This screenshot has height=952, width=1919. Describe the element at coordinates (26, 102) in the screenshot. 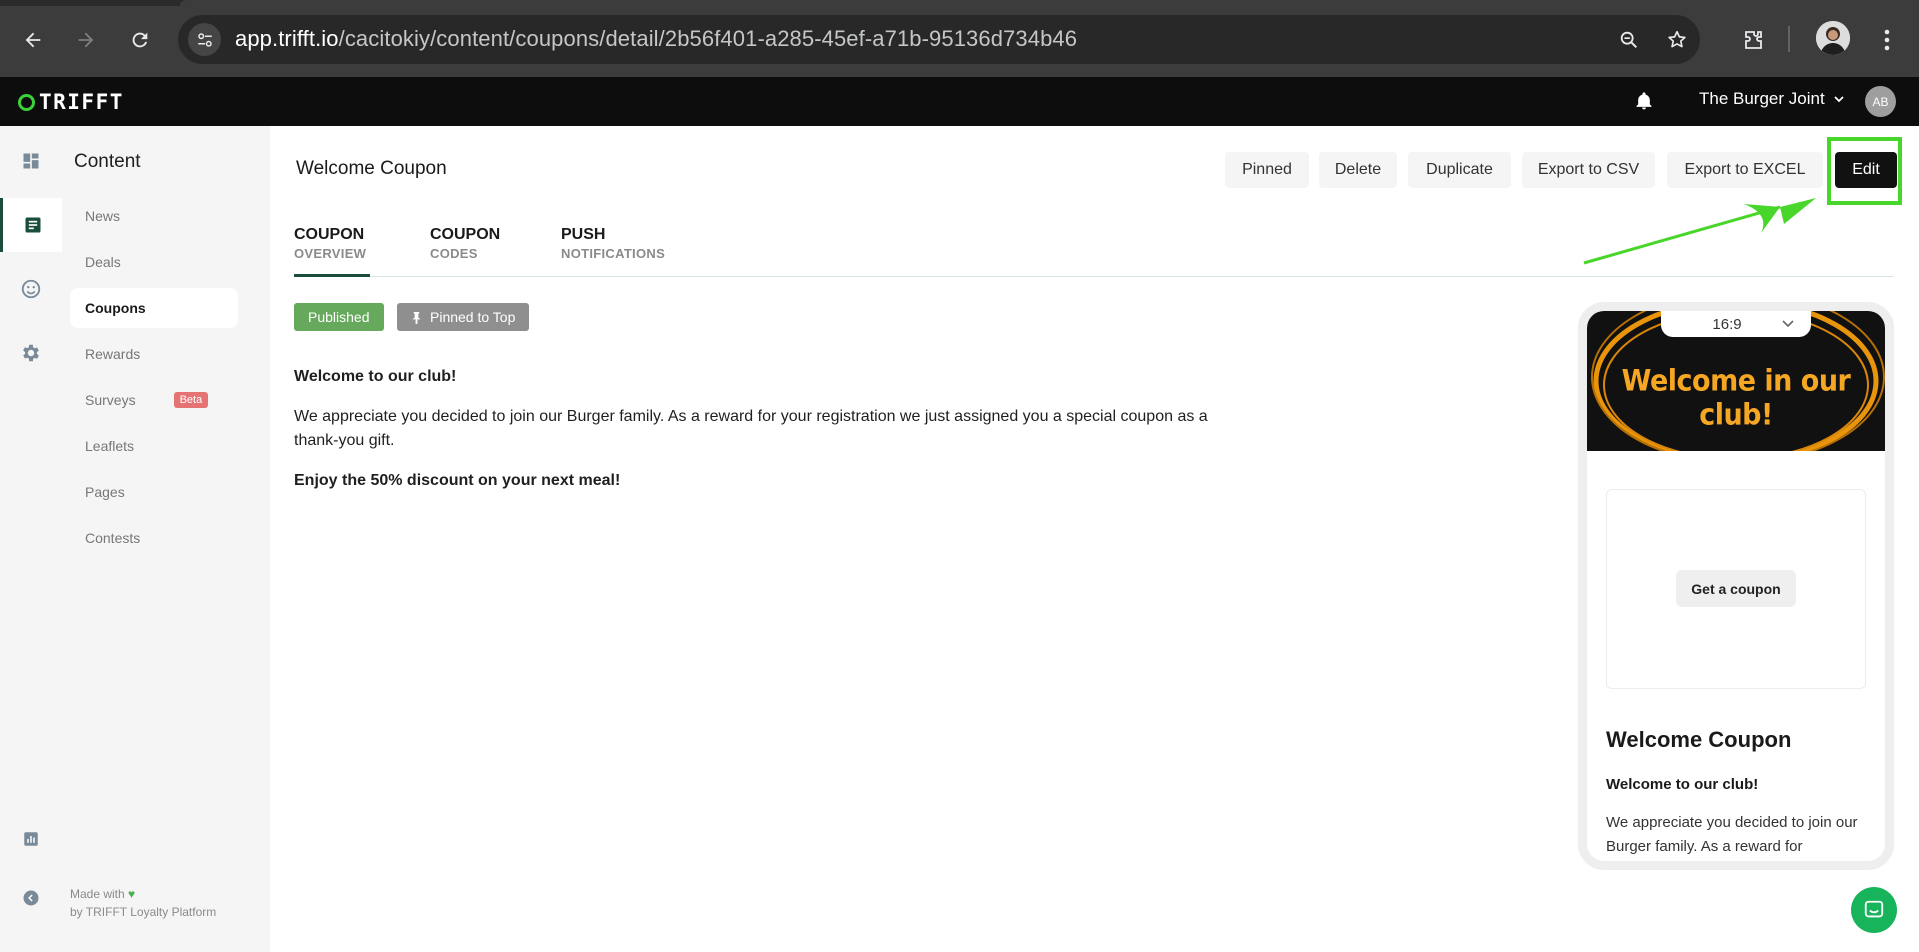

I see `logo-ring-icon` at that location.